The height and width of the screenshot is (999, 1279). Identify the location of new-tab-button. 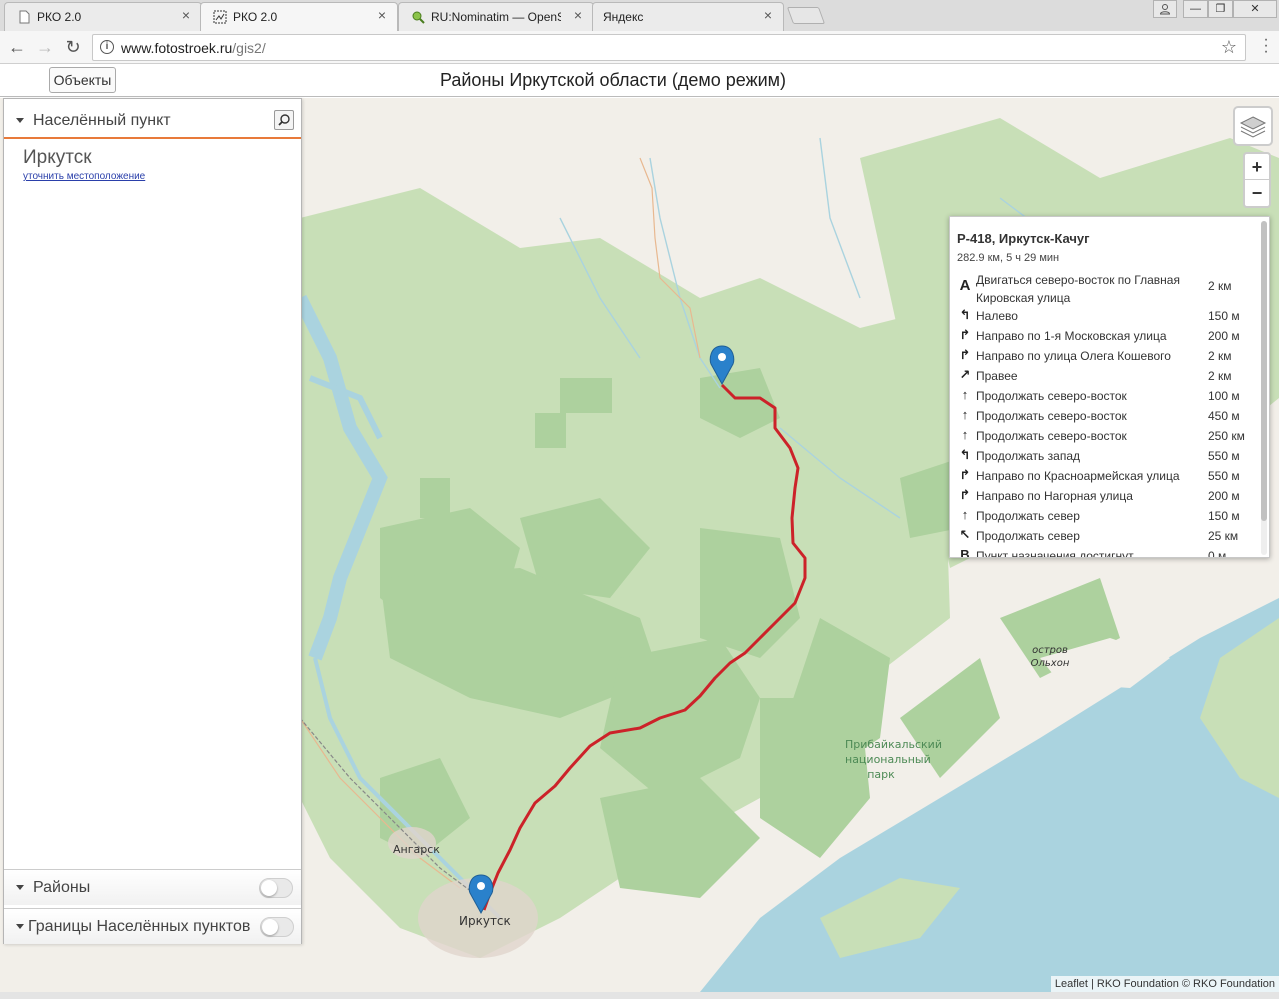
(806, 15).